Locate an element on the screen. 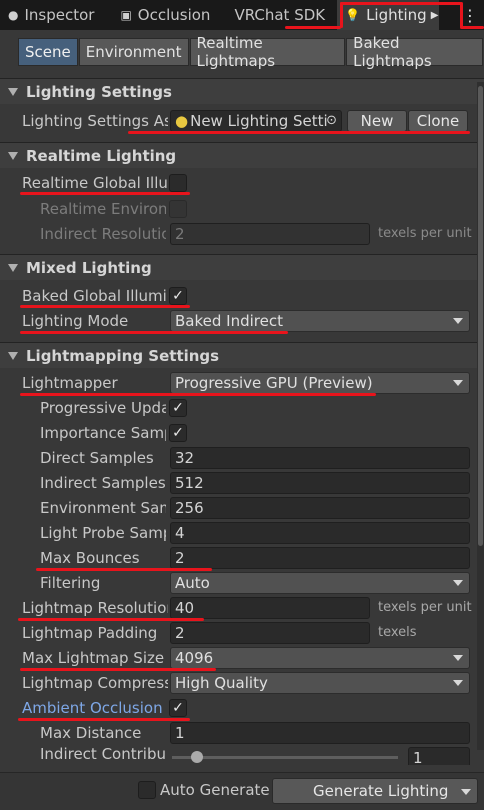 The image size is (484, 810). indirect-contribution-field: 1 is located at coordinates (439, 756).